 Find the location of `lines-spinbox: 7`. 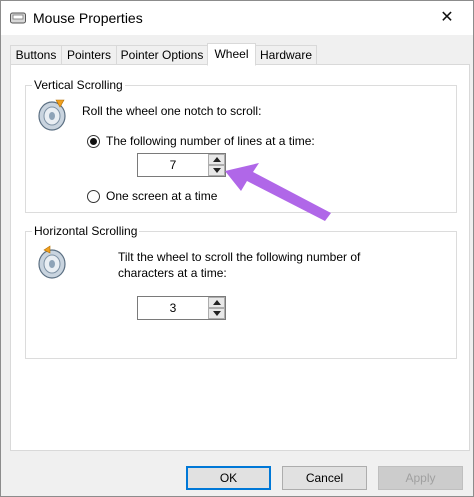

lines-spinbox: 7 is located at coordinates (181, 165).